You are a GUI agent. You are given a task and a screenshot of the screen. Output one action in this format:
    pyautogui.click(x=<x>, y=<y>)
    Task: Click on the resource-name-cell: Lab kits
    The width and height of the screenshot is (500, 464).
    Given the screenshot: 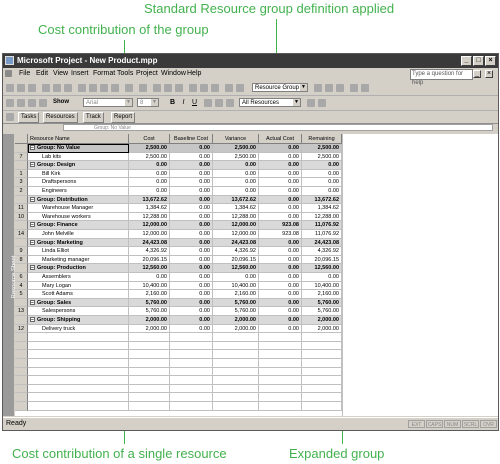 What is the action you would take?
    pyautogui.click(x=78, y=157)
    